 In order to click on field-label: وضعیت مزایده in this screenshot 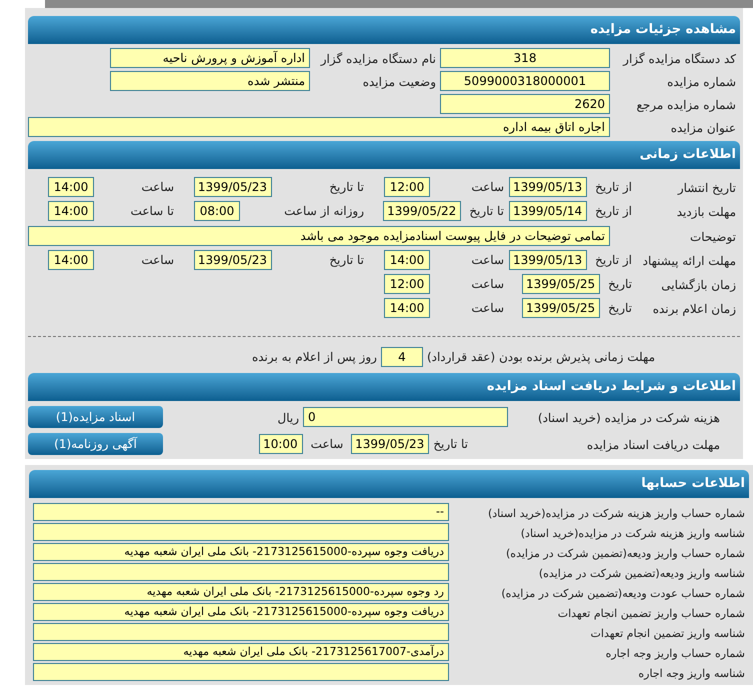, I will do `click(399, 82)`.